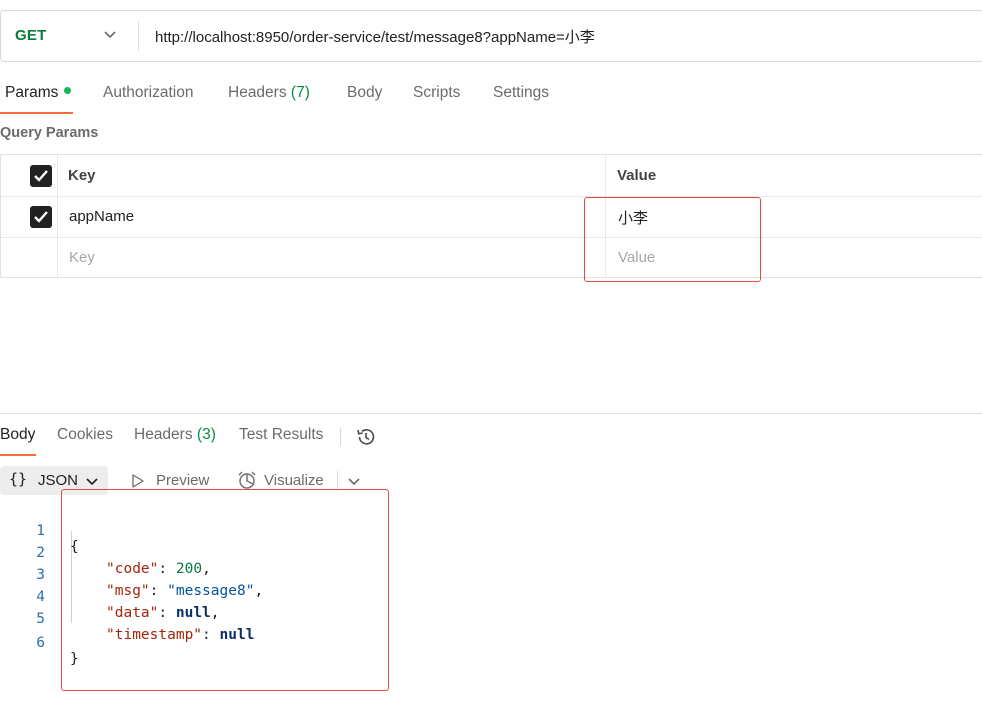 This screenshot has width=982, height=725. I want to click on format-label: JSON, so click(58, 480).